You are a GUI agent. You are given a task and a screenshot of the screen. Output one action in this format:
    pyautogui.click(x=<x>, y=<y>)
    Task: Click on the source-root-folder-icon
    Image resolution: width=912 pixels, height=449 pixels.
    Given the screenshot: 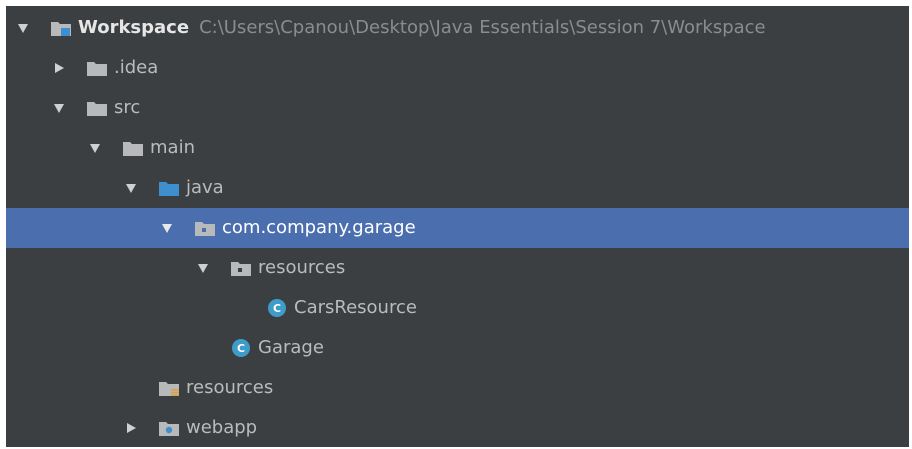 What is the action you would take?
    pyautogui.click(x=169, y=188)
    